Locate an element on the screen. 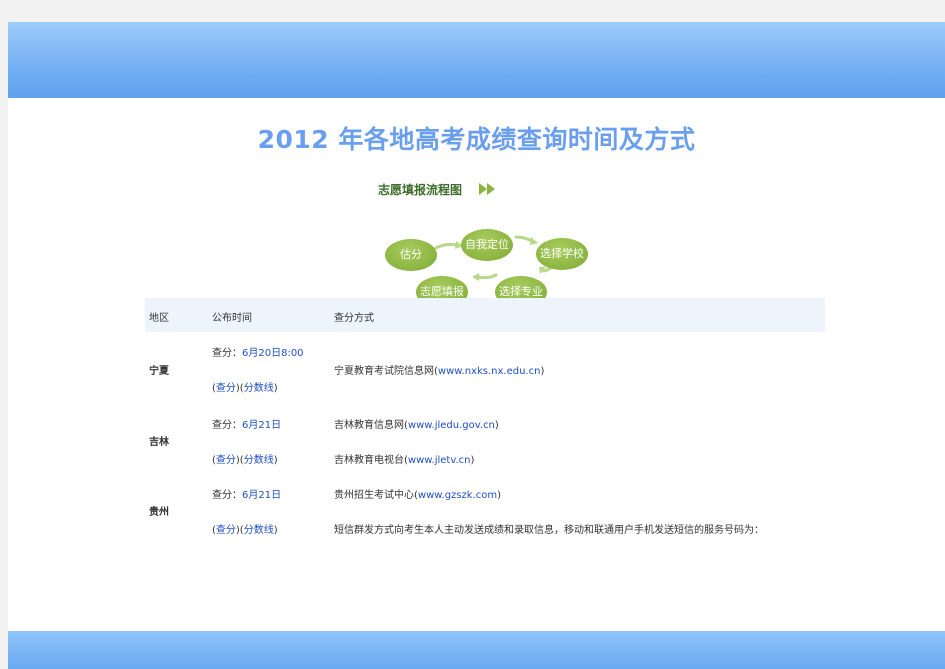 The width and height of the screenshot is (945, 669). header-banner is located at coordinates (476, 60).